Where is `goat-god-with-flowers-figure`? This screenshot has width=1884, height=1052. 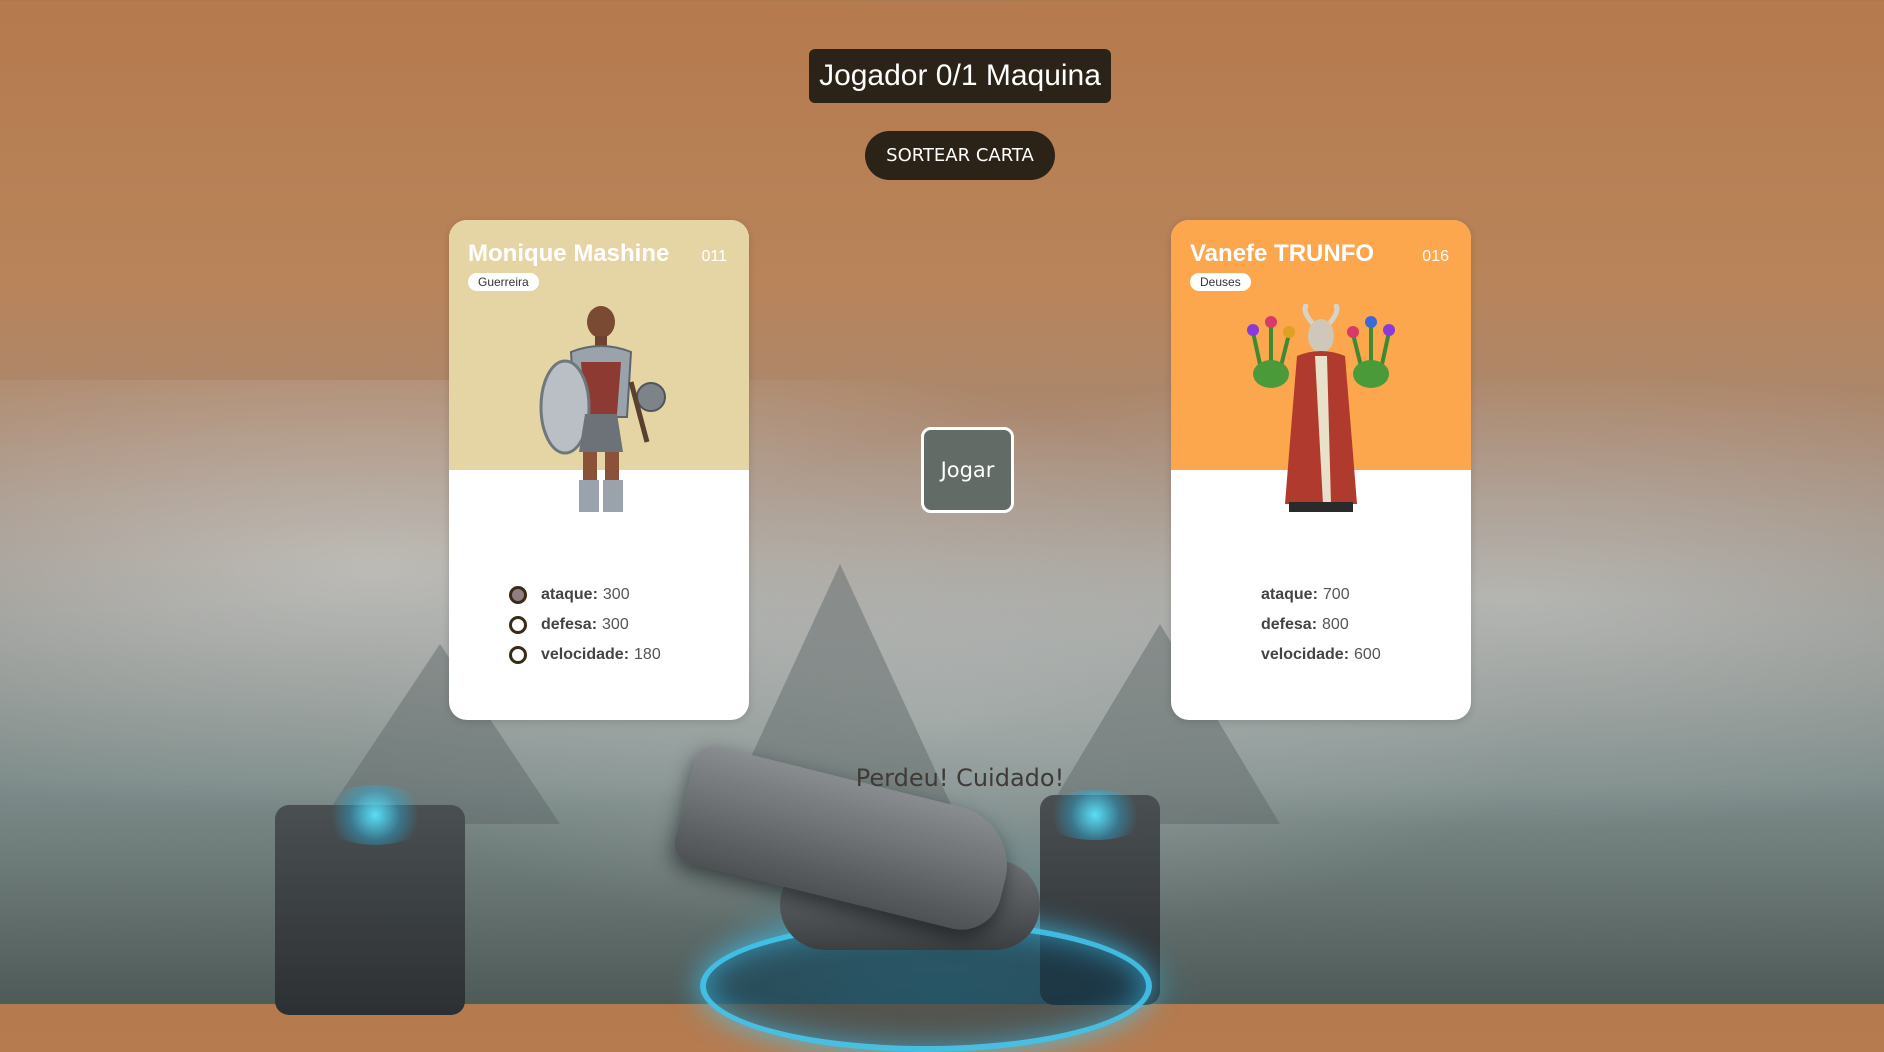
goat-god-with-flowers-figure is located at coordinates (1321, 408).